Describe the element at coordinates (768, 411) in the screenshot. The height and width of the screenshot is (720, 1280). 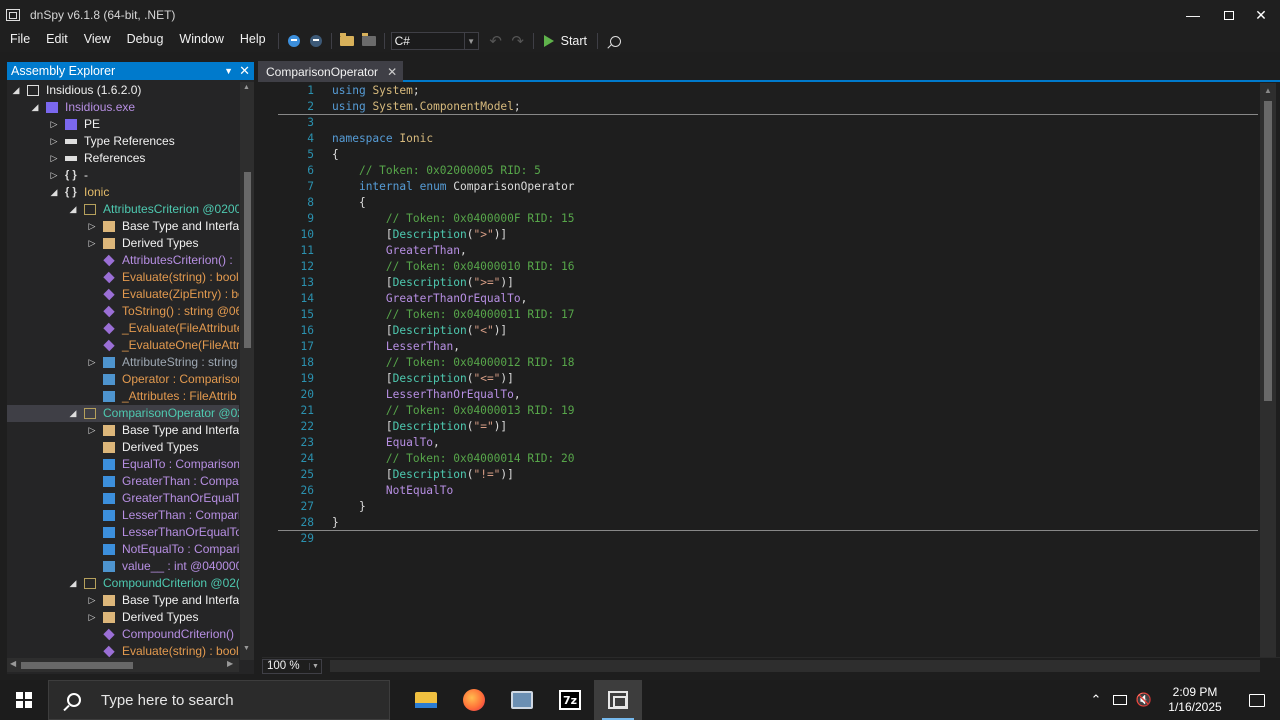
I see `code-line: 21 // Token: 0x04000013 RID: 19` at that location.